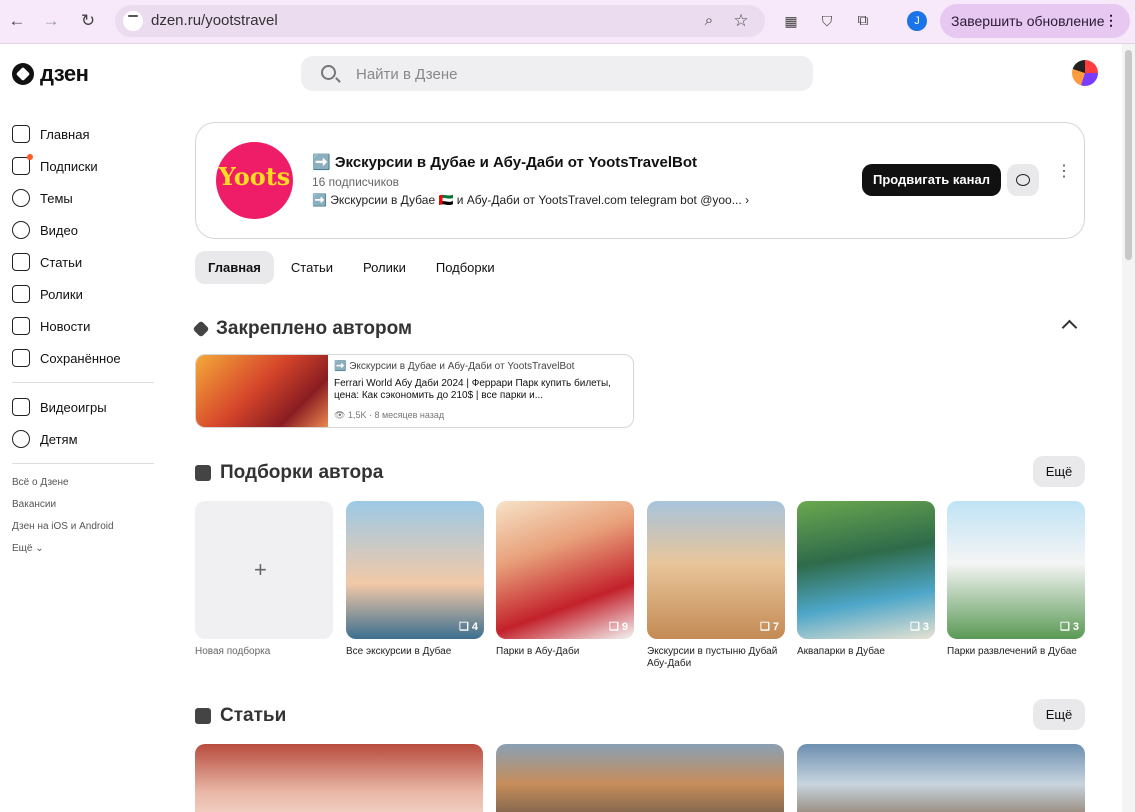  I want to click on subscriptions-icon, so click(22, 164).